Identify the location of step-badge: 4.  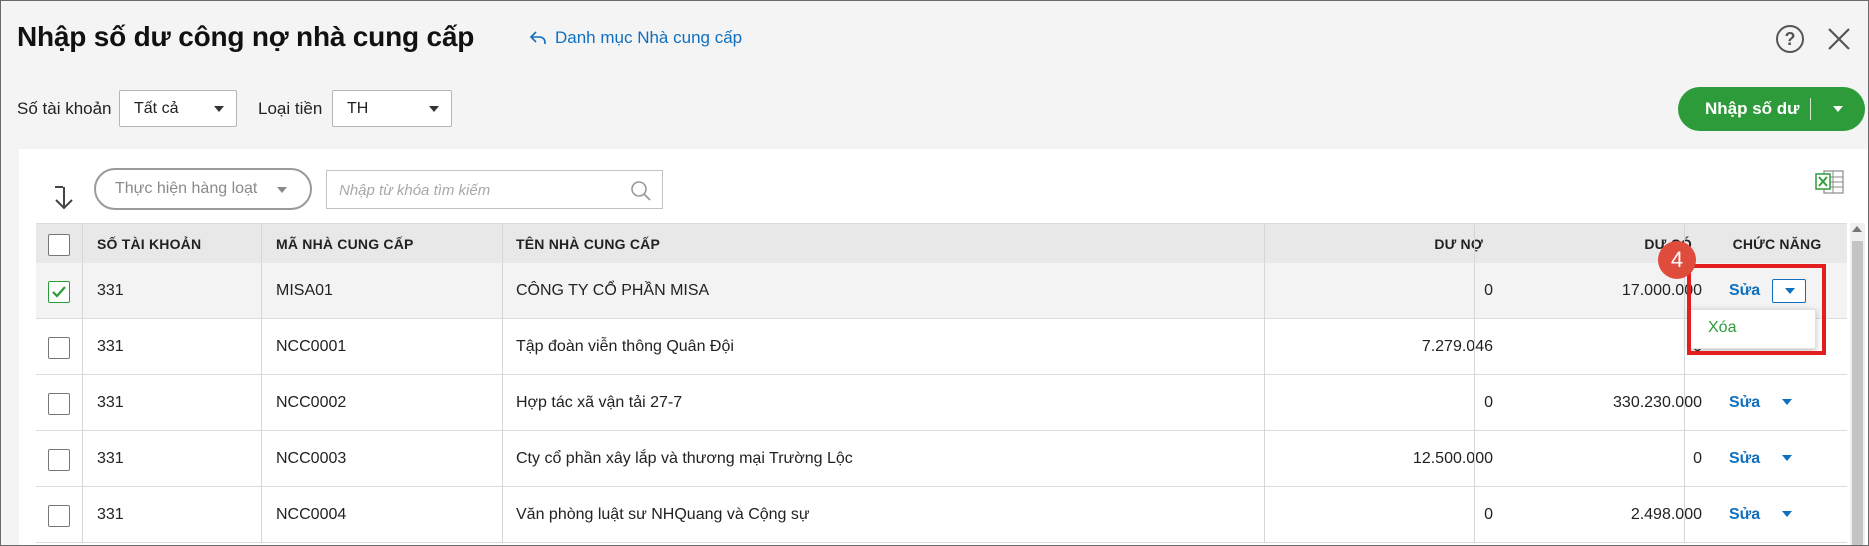
(1677, 260).